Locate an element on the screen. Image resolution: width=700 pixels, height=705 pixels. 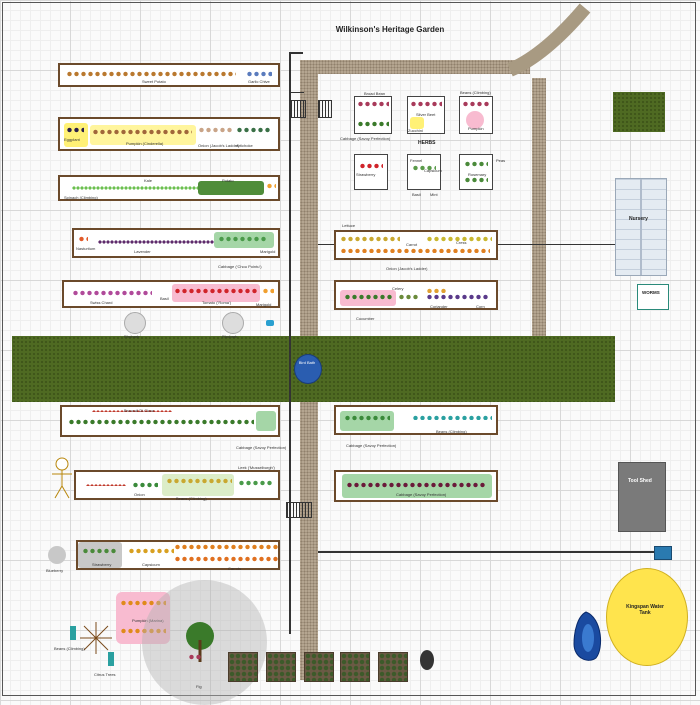
herb-label: Silver Beet is located at coordinates (426, 114).